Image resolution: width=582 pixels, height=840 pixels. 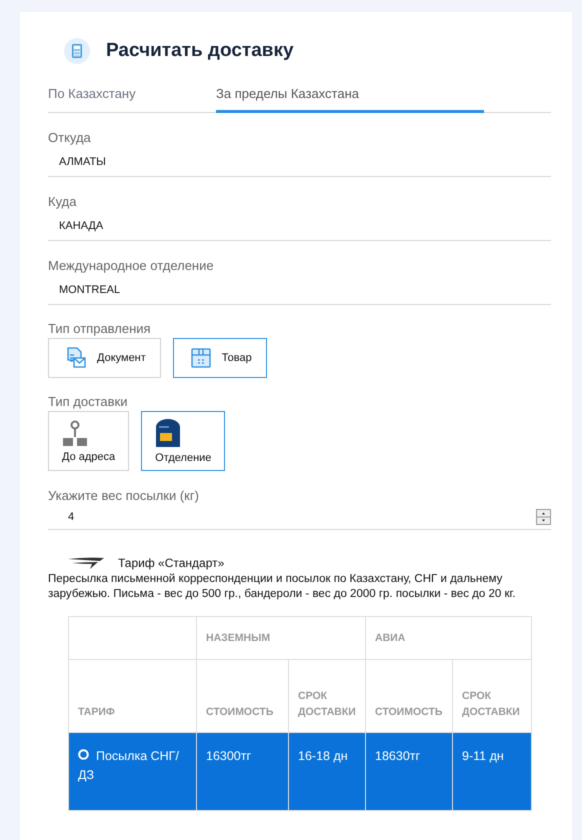 I want to click on tariff-description: Пересылка письменной корреспонденции и посылок по Казахстану, СНГ и дальнему зарубежью. Письма - вес до 500 гр., бандероли - вес до 2000 гр. посылки - вес до 20 кг., so click(x=282, y=587).